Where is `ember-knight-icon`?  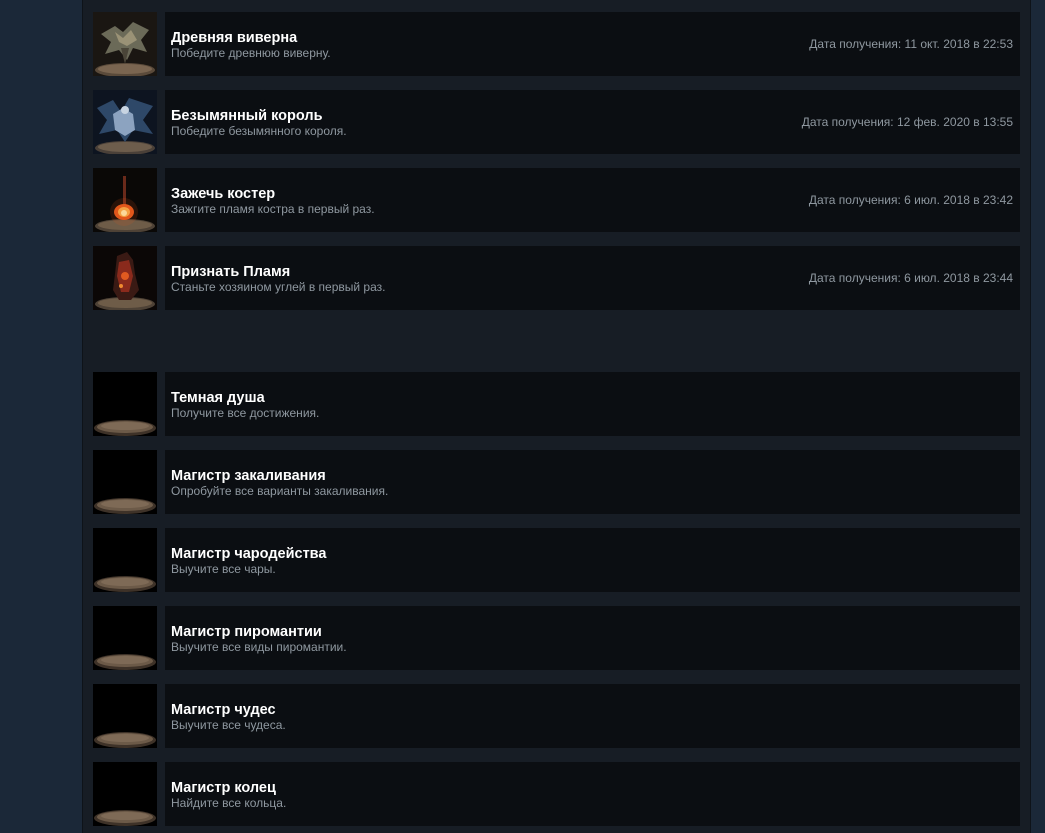
ember-knight-icon is located at coordinates (125, 278).